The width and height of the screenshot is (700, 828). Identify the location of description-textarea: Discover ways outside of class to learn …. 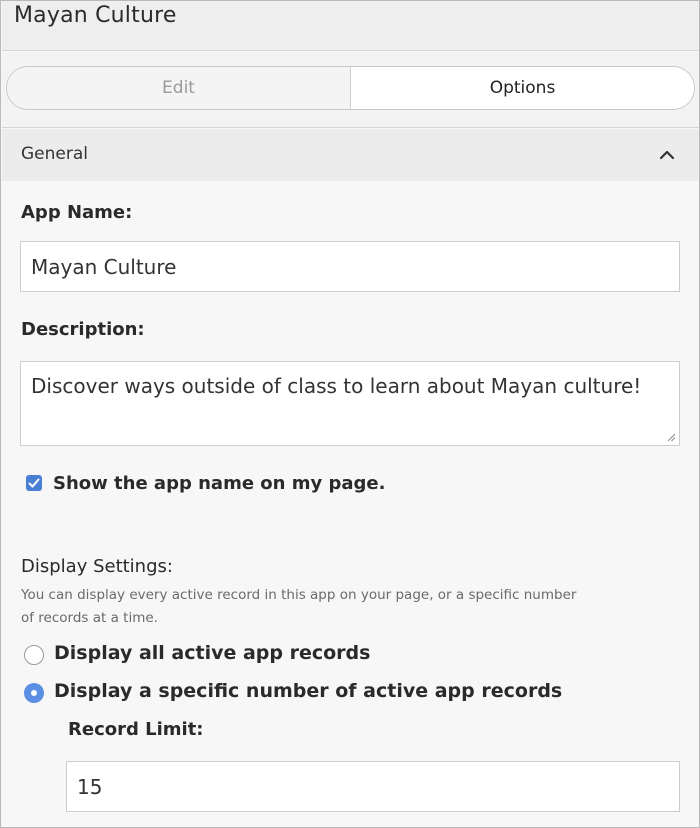
(350, 403).